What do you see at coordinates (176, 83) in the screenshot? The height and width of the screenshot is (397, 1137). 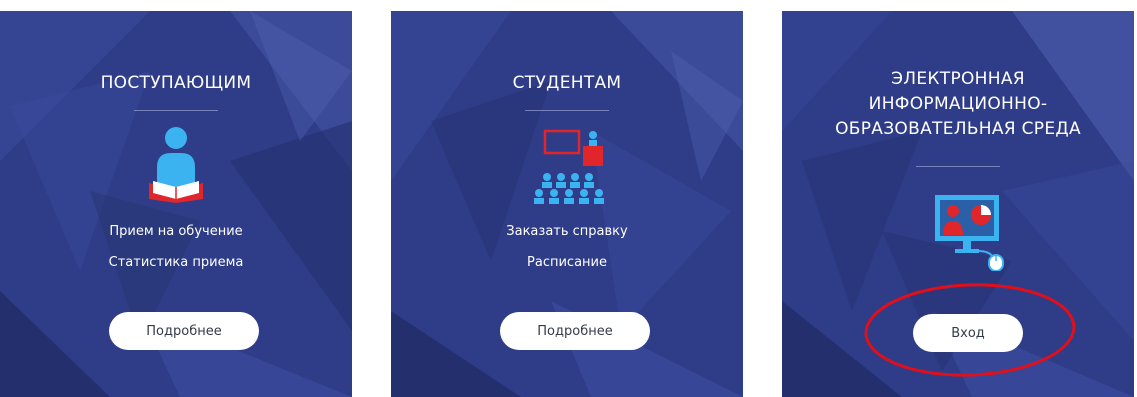 I see `card-title: ПОСТУПАЮЩИМ` at bounding box center [176, 83].